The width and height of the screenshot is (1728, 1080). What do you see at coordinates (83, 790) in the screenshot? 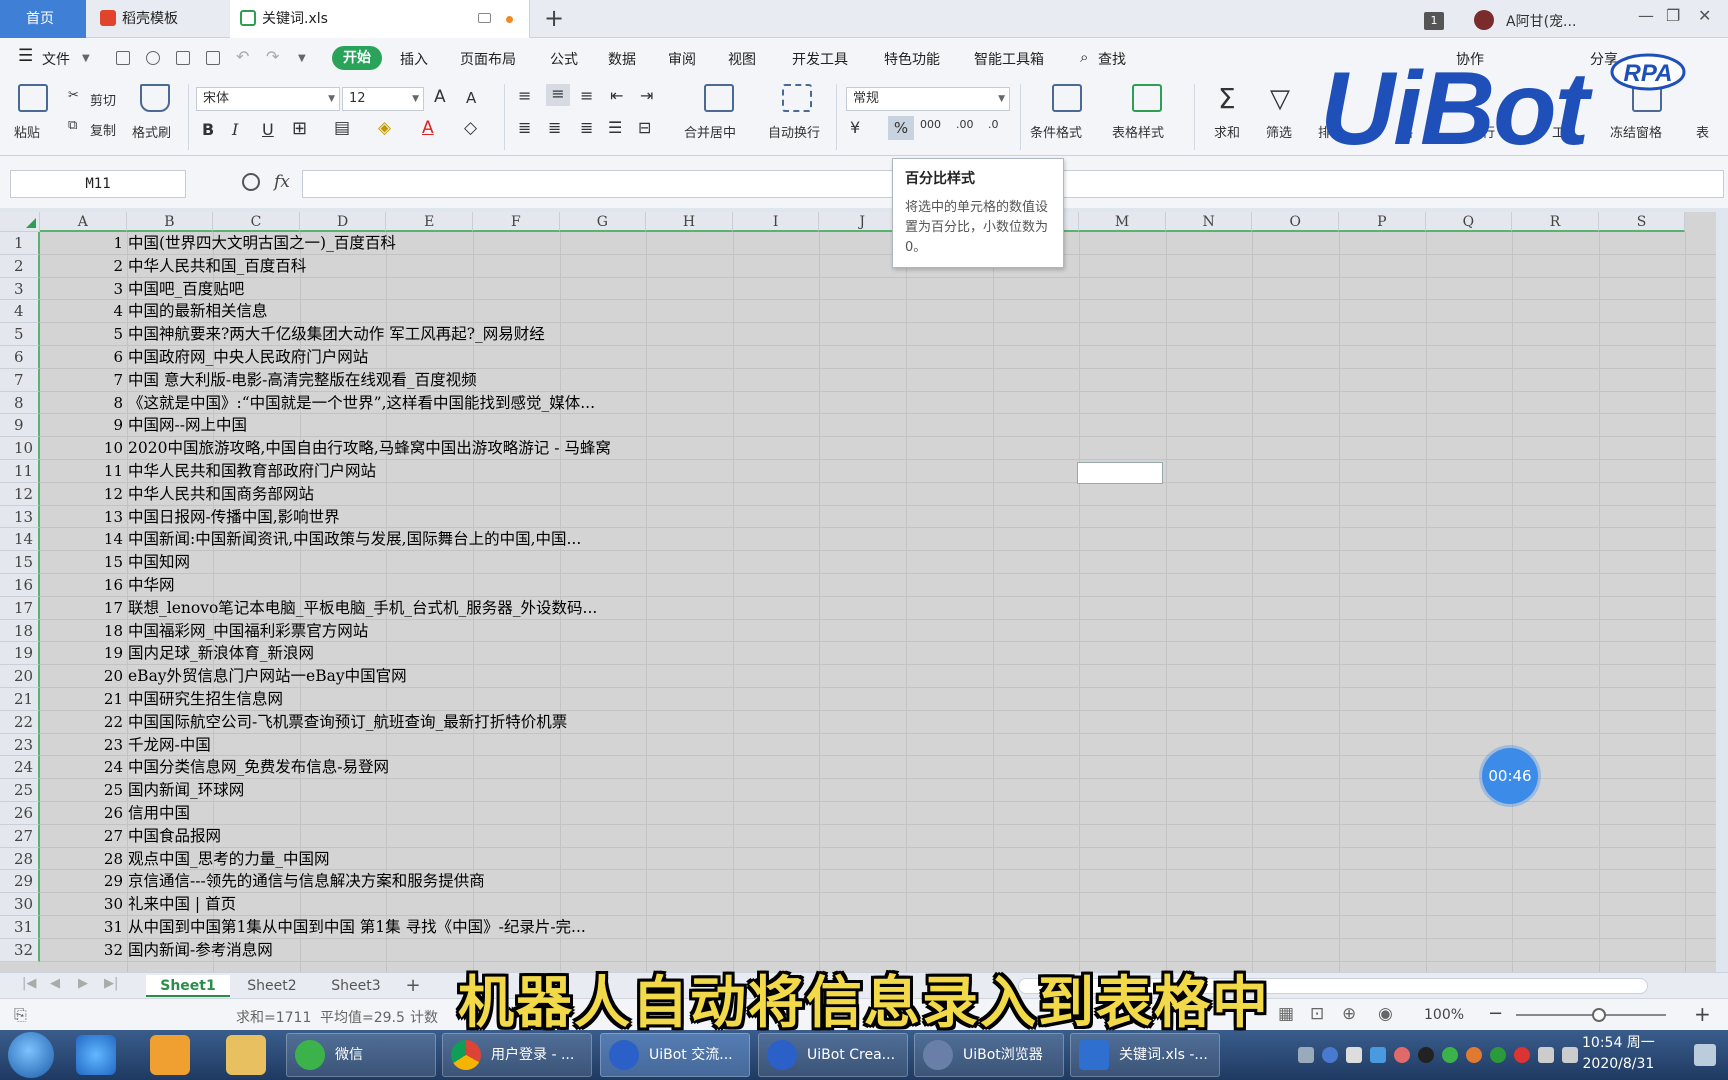
I see `cell-index: 25` at bounding box center [83, 790].